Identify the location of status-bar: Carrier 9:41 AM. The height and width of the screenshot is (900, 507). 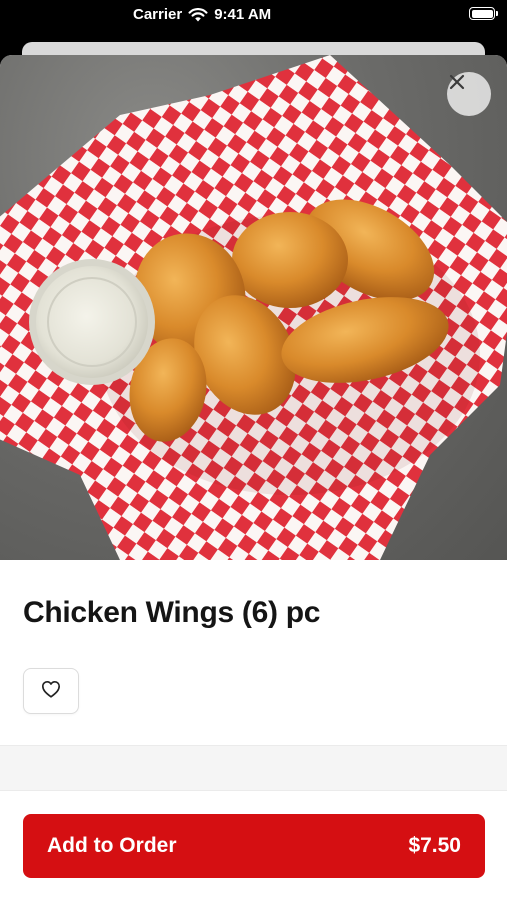
(253, 17).